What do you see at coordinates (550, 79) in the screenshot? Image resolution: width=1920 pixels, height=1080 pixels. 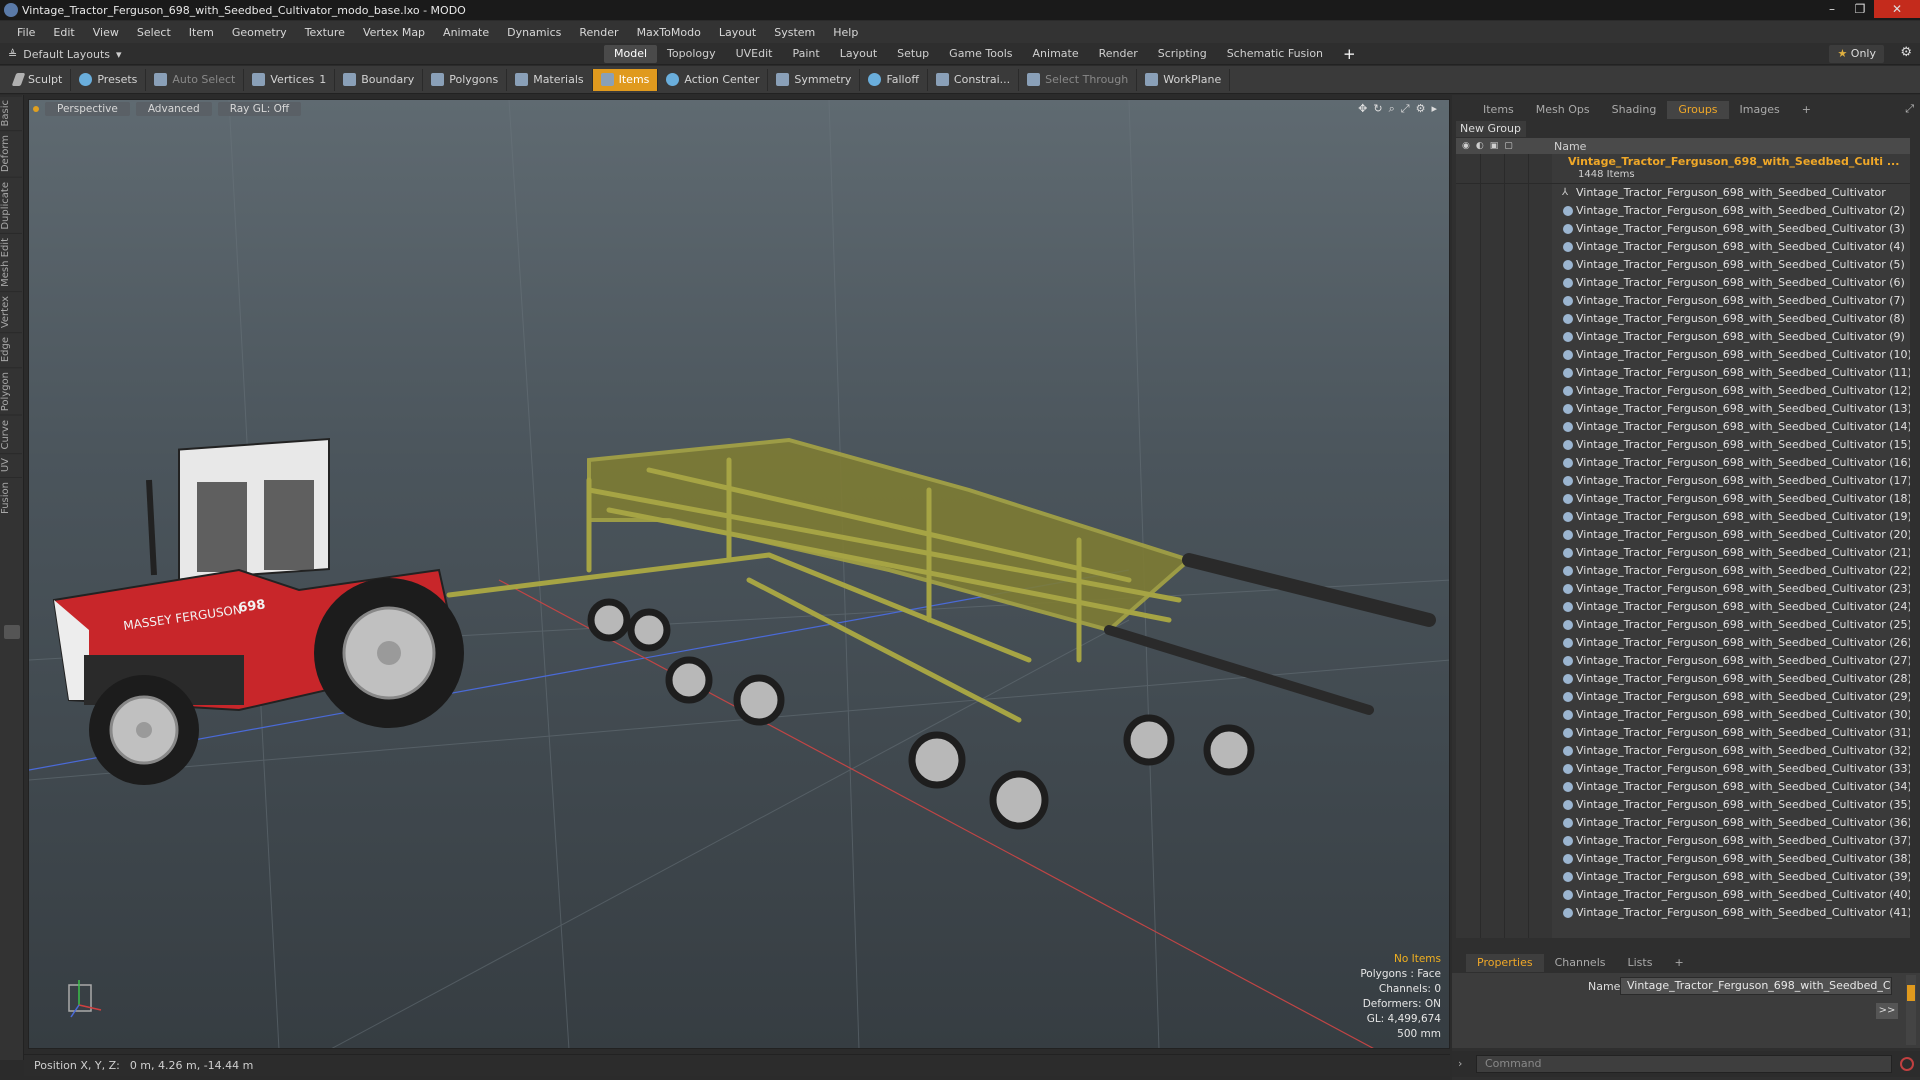 I see `materials-button: Materials` at bounding box center [550, 79].